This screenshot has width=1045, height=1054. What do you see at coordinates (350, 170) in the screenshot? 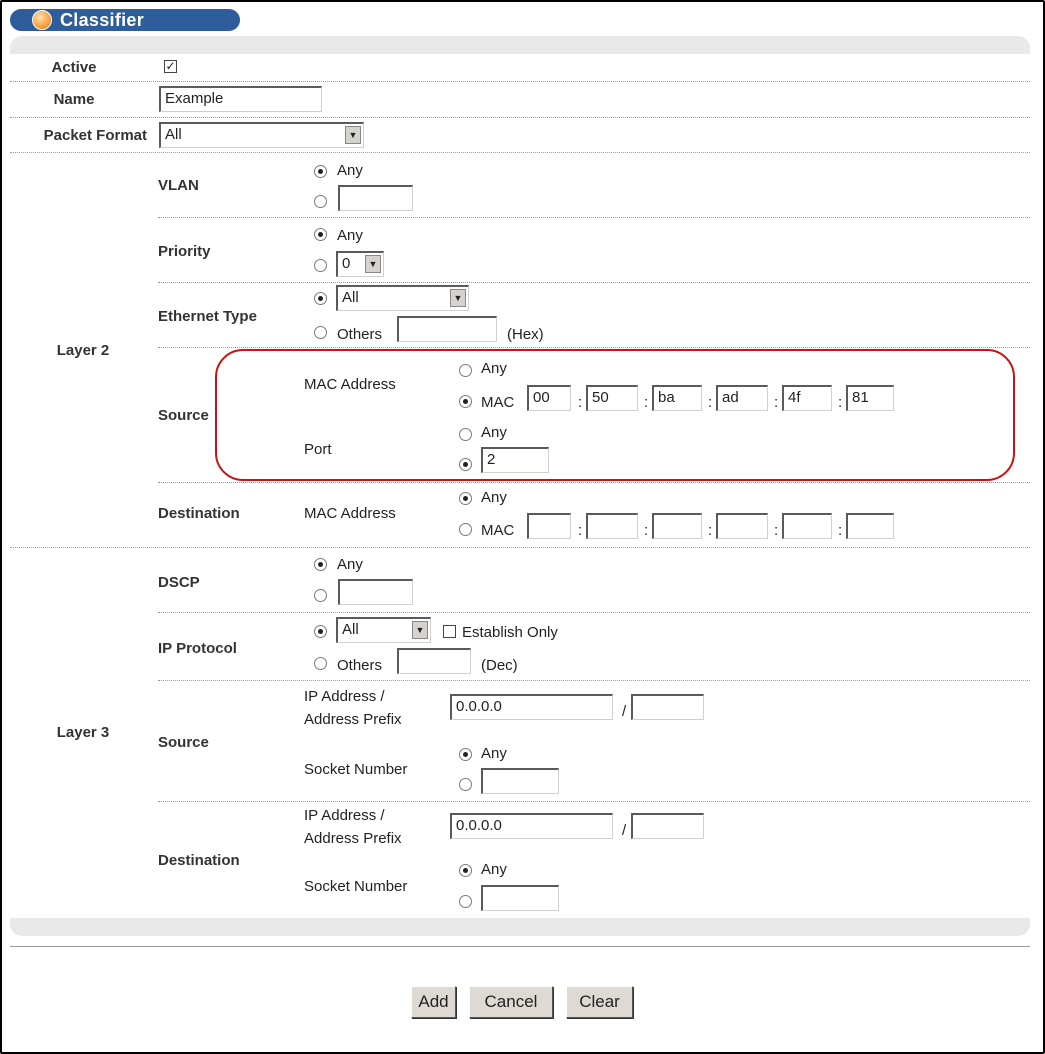
I see `vlan-any-text: Any` at bounding box center [350, 170].